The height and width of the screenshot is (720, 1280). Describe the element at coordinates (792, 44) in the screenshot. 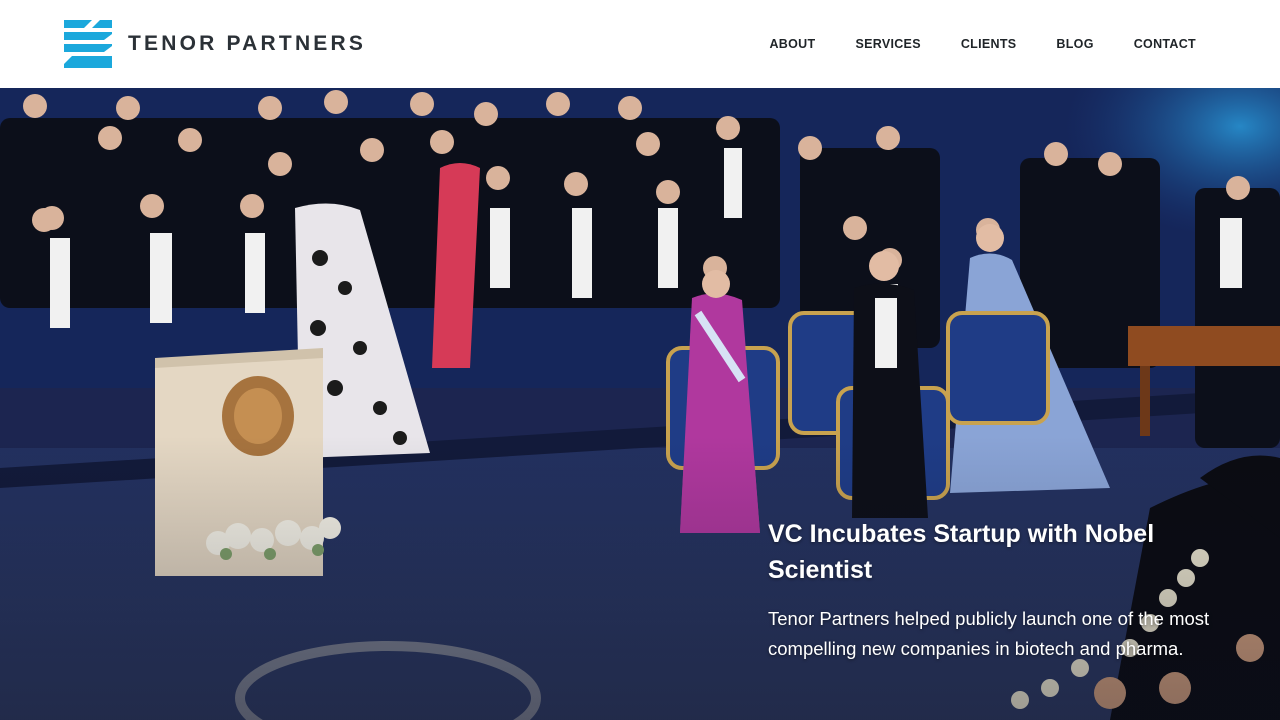

I see `nav-item-about: ABOUT` at that location.